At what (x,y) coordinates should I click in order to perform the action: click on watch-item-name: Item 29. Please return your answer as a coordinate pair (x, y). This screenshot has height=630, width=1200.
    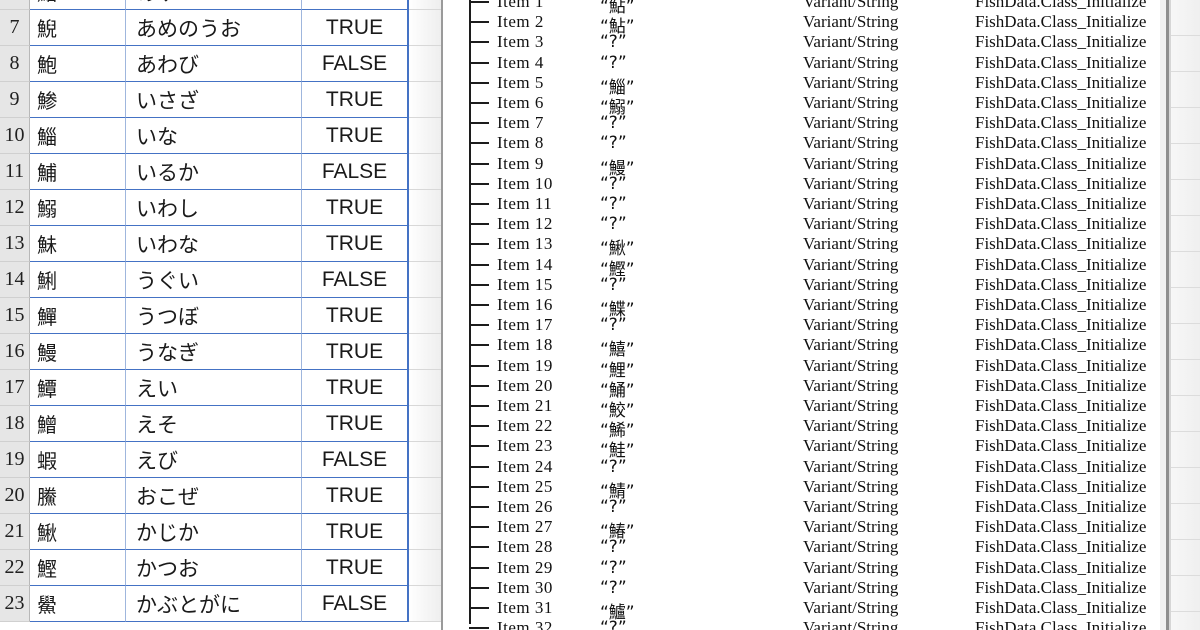
    Looking at the image, I should click on (525, 568).